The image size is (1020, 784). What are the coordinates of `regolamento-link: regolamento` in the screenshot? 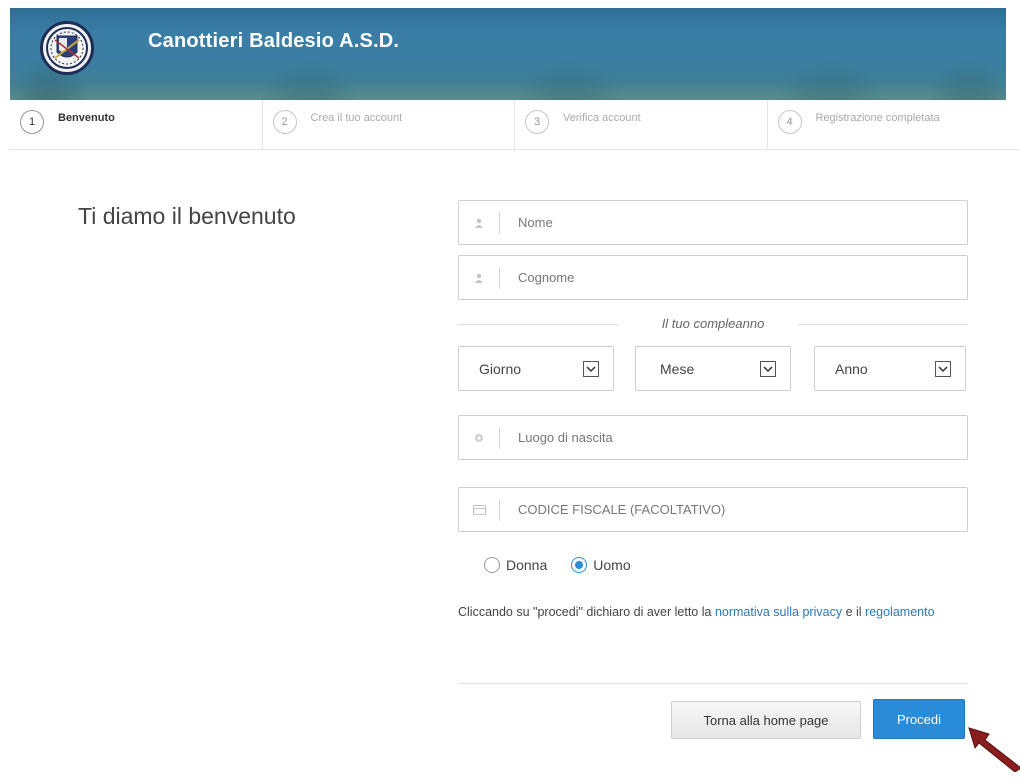 It's located at (900, 612).